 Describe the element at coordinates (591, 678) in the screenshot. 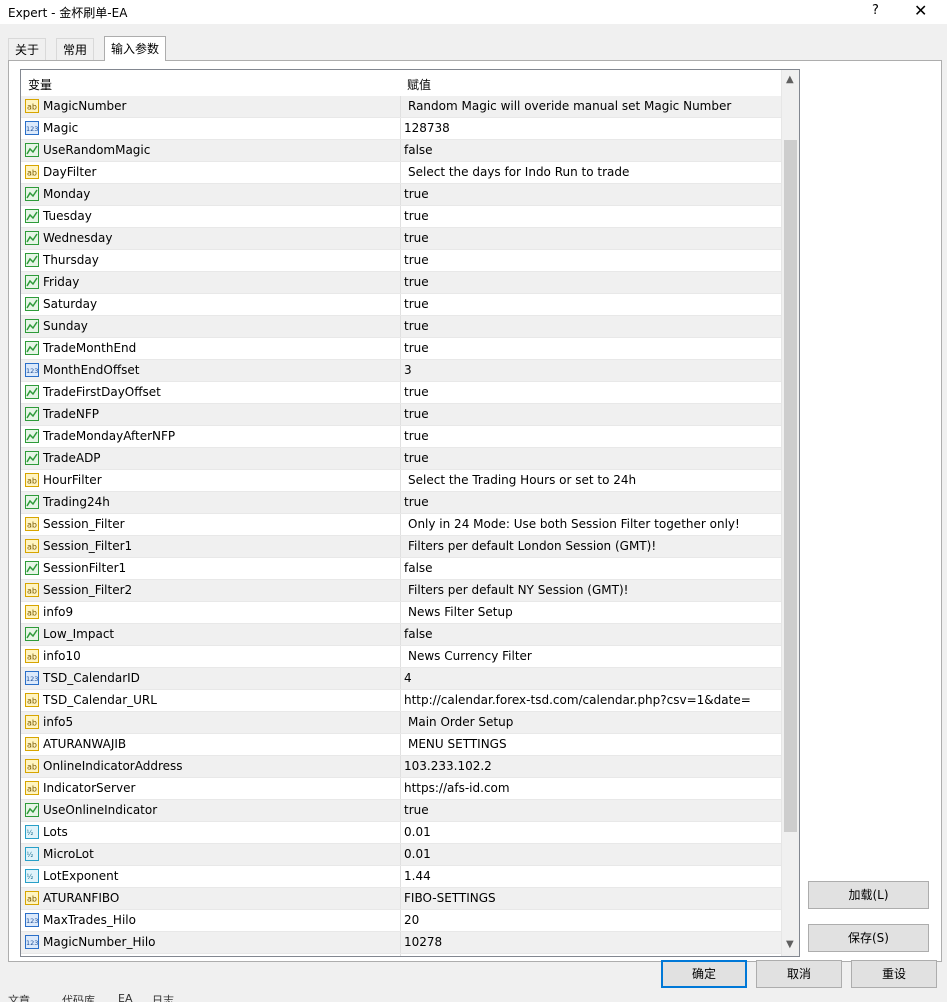

I see `value-cell: 4` at that location.